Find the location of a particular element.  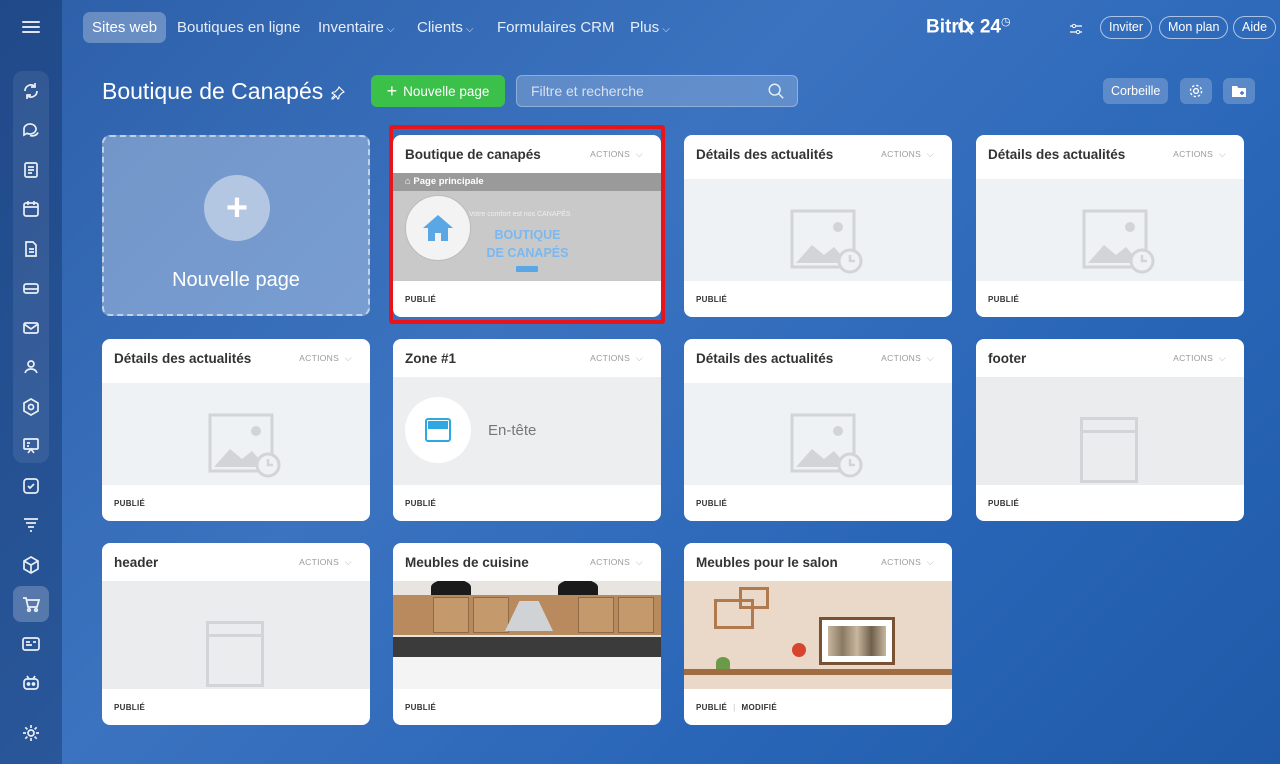

nav-label: Formulaires CRM is located at coordinates (556, 27).